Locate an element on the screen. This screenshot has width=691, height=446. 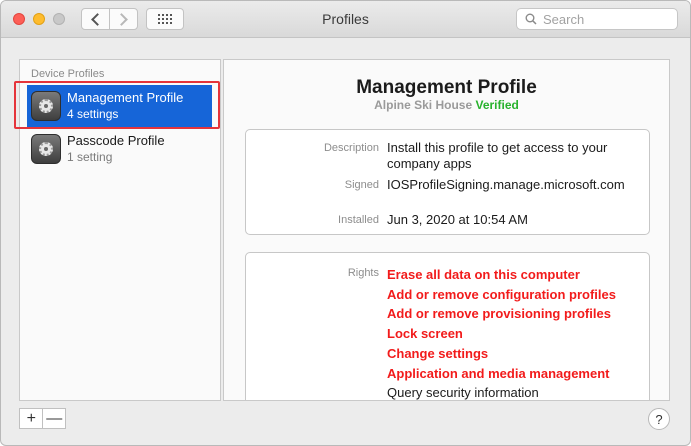
right-item: Lock screen is located at coordinates (425, 334).